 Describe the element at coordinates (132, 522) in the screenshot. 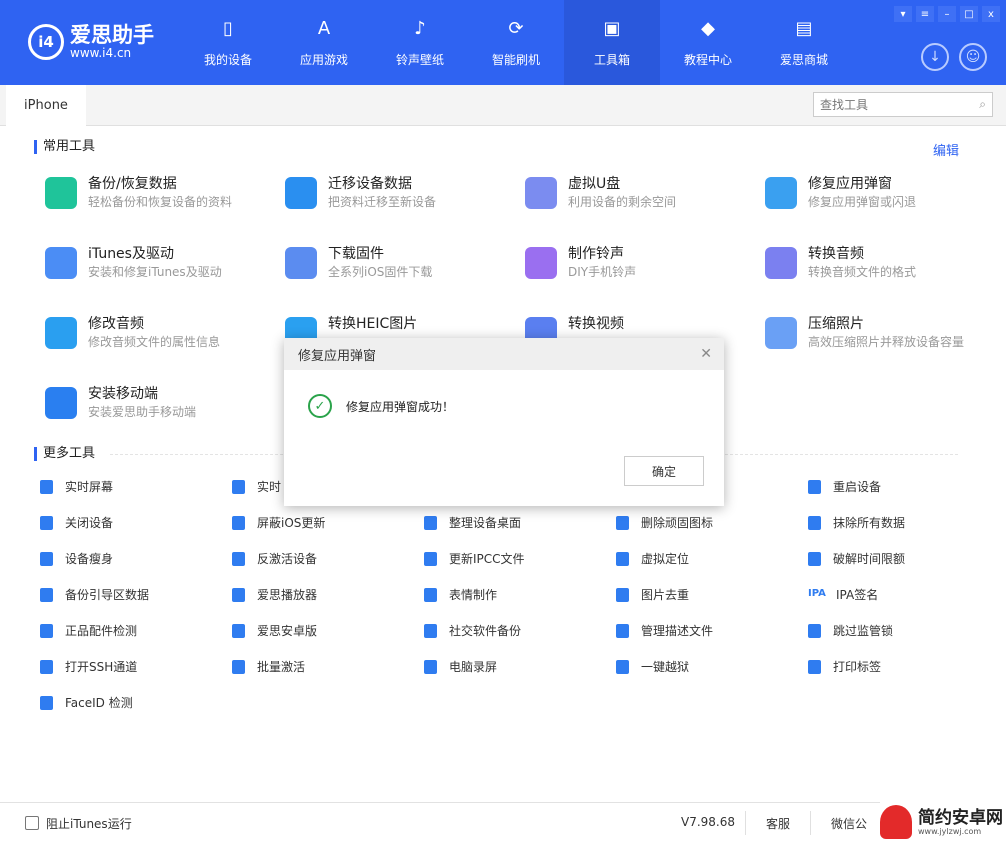

I see `more-tool: 关闭设备` at that location.